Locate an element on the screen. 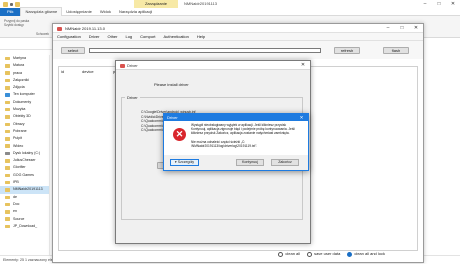  drive-icon is located at coordinates (7, 153).